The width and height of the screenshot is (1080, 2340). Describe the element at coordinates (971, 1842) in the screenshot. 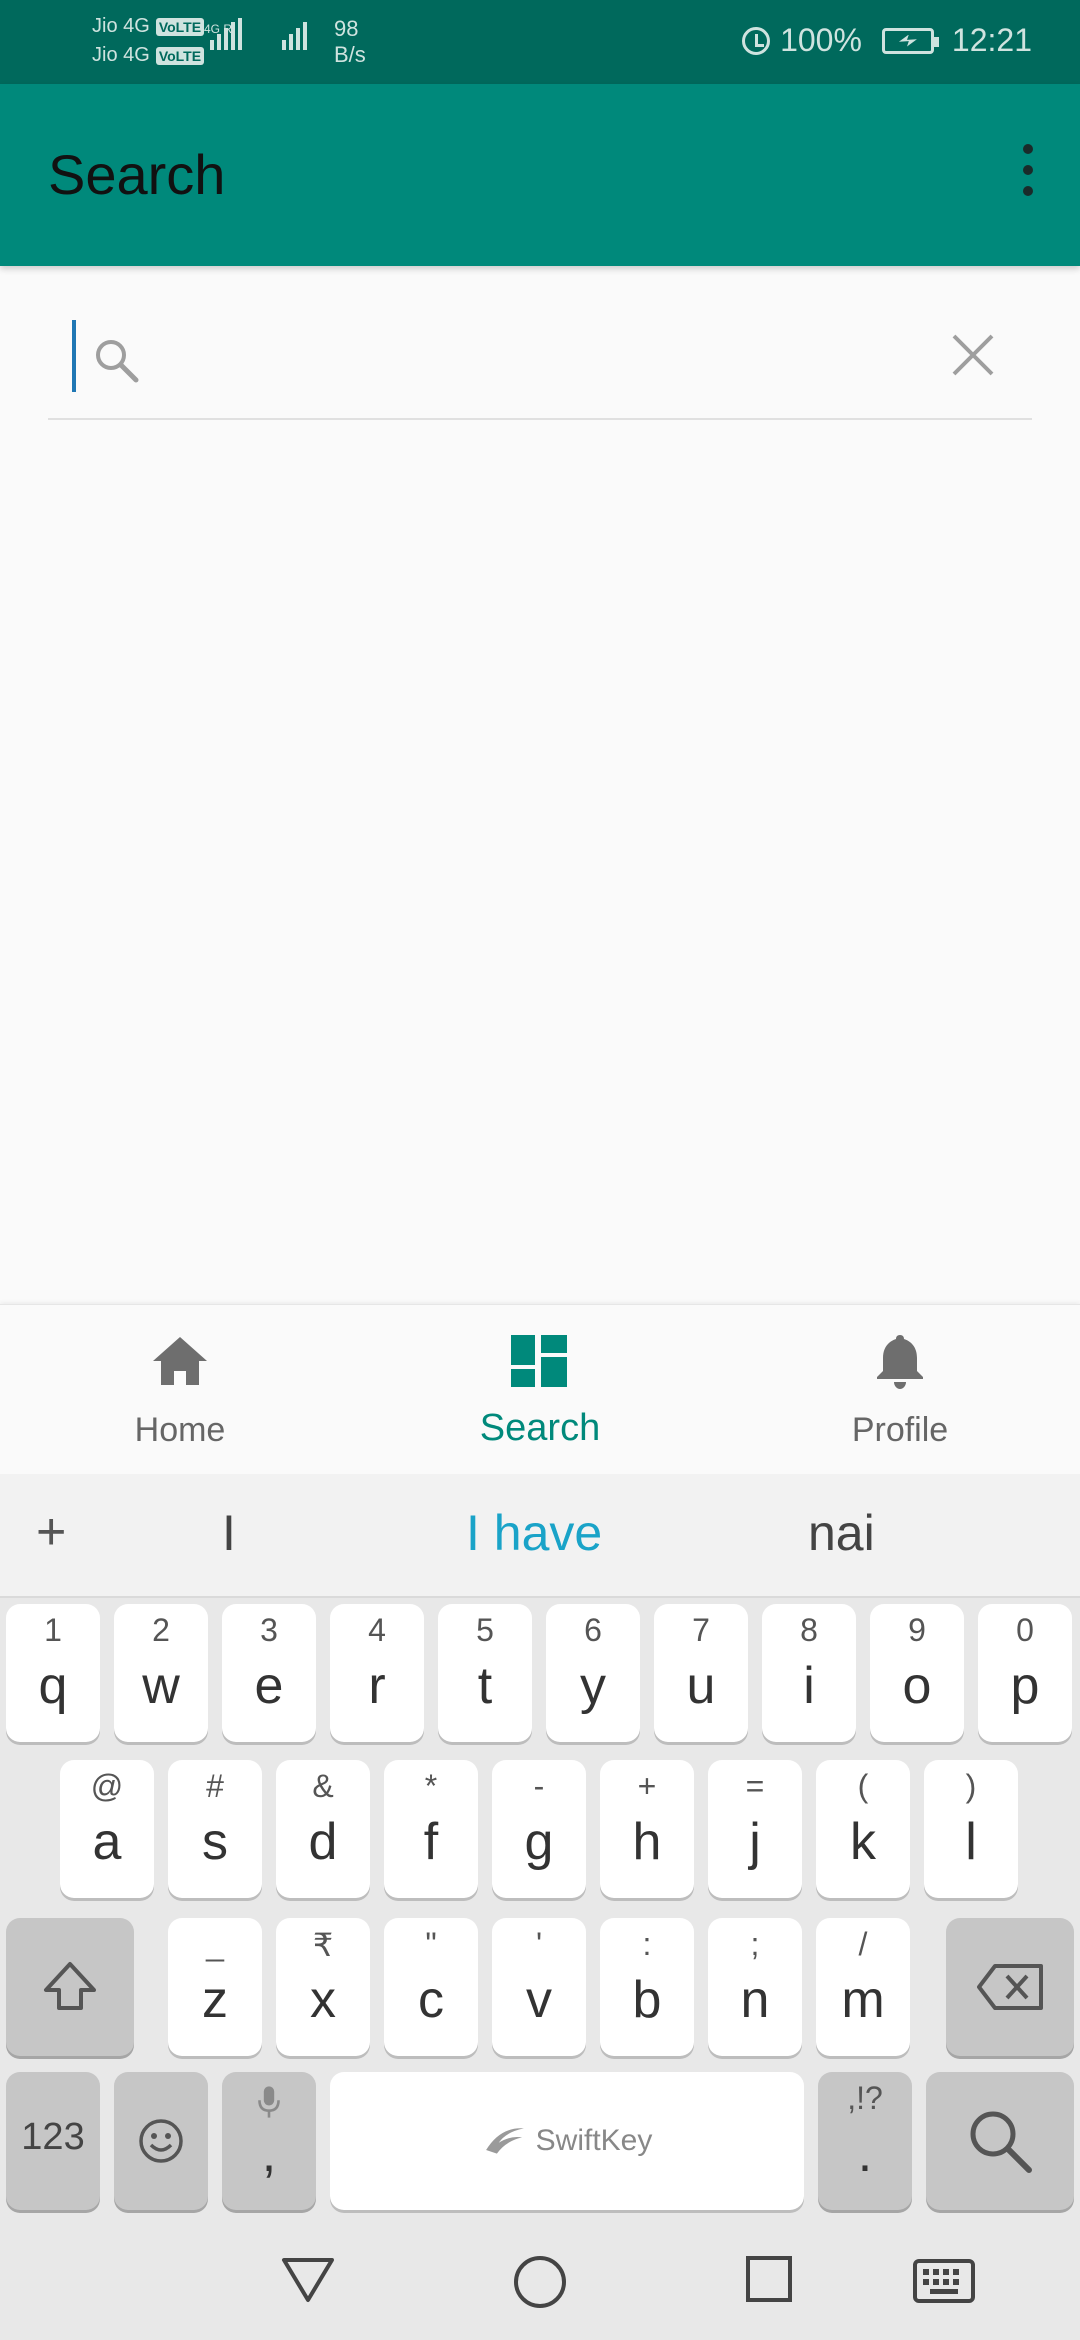

I see `key-l-label: l` at that location.